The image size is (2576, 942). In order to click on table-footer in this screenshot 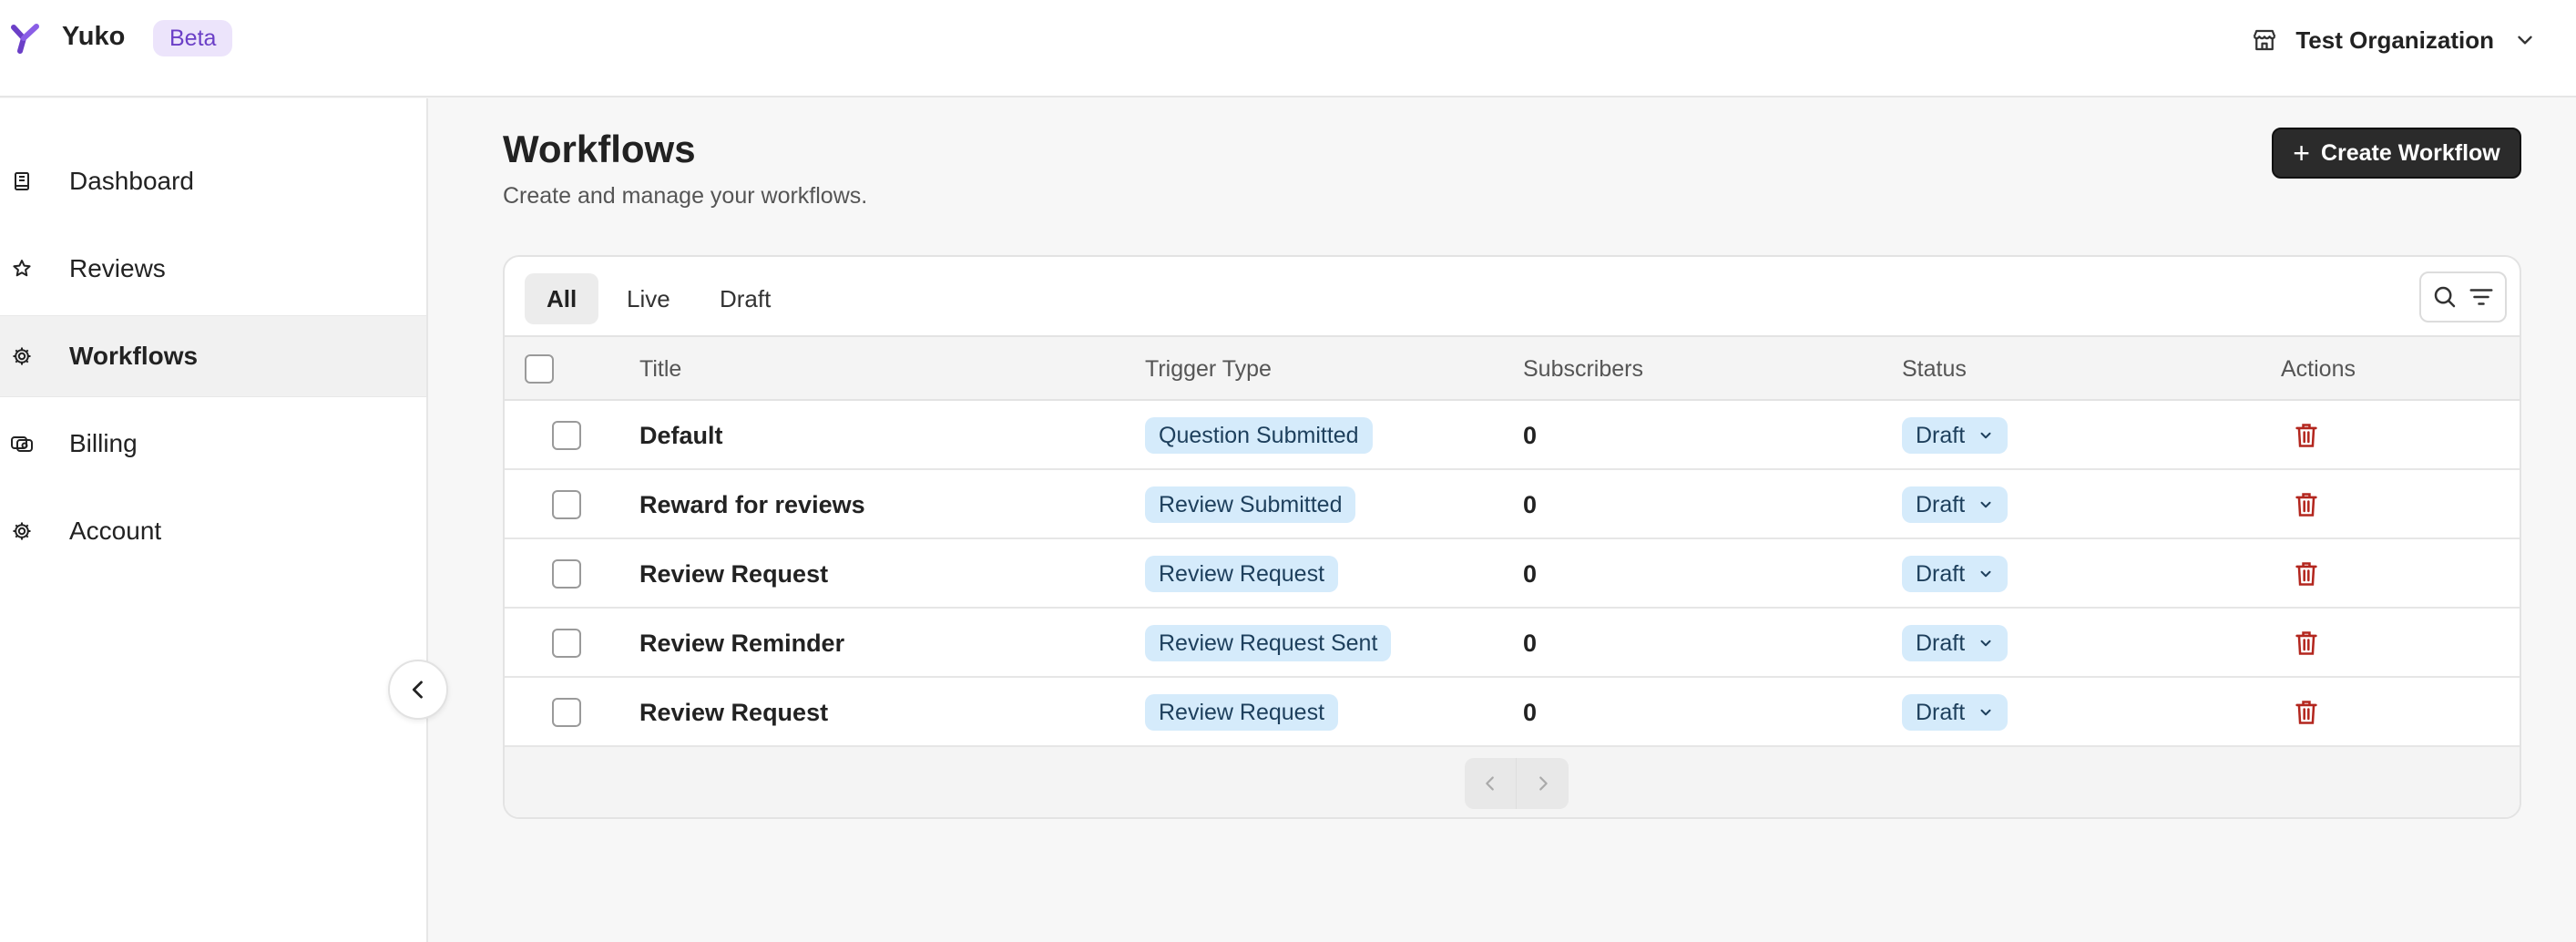, I will do `click(1512, 782)`.